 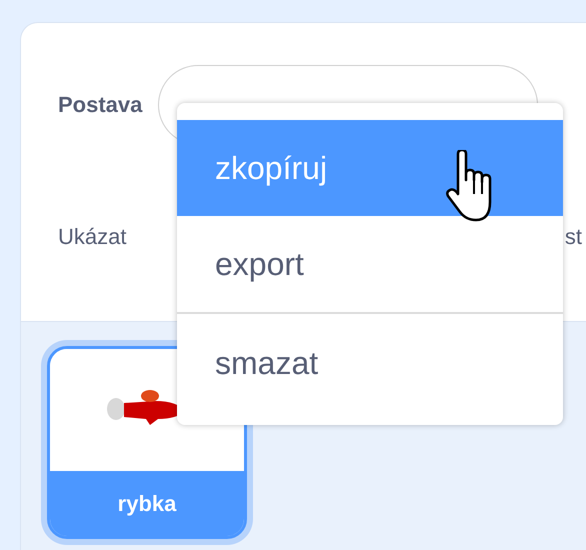 I want to click on menu-item: smazat, so click(x=370, y=362).